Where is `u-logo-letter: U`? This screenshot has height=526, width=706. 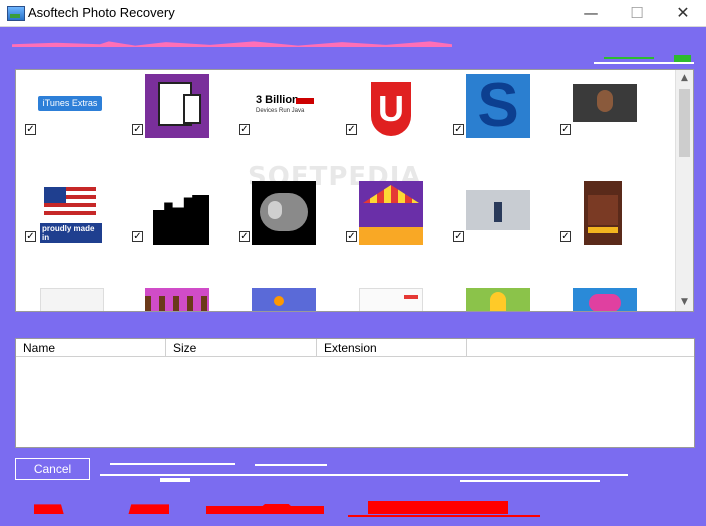
u-logo-letter: U is located at coordinates (391, 109).